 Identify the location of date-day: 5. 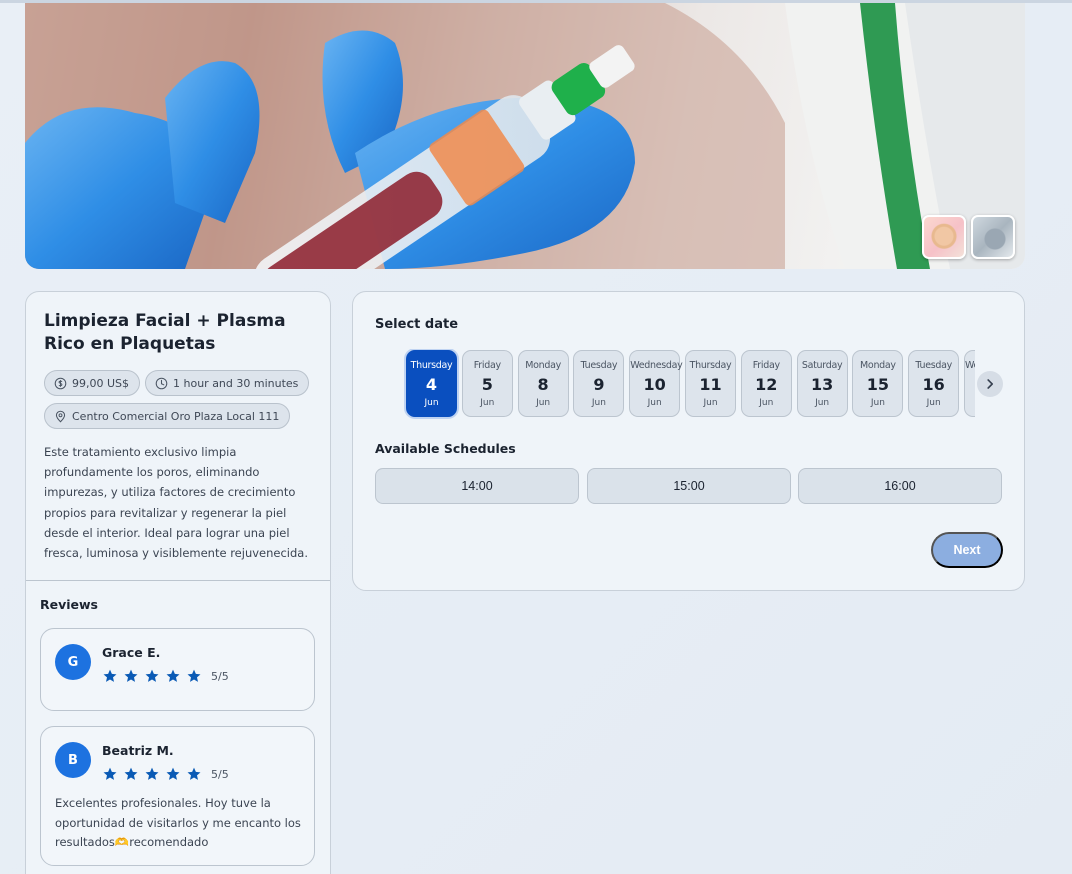
(487, 384).